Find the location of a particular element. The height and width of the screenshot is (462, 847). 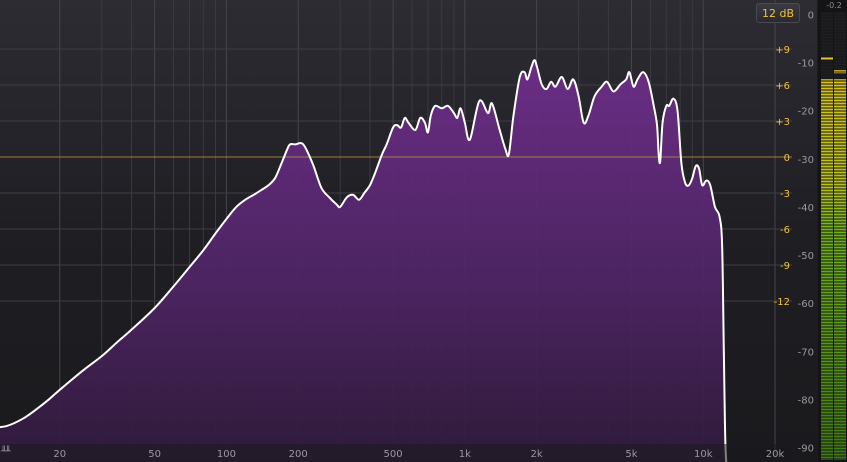

db-tick-label: -70 is located at coordinates (806, 352).